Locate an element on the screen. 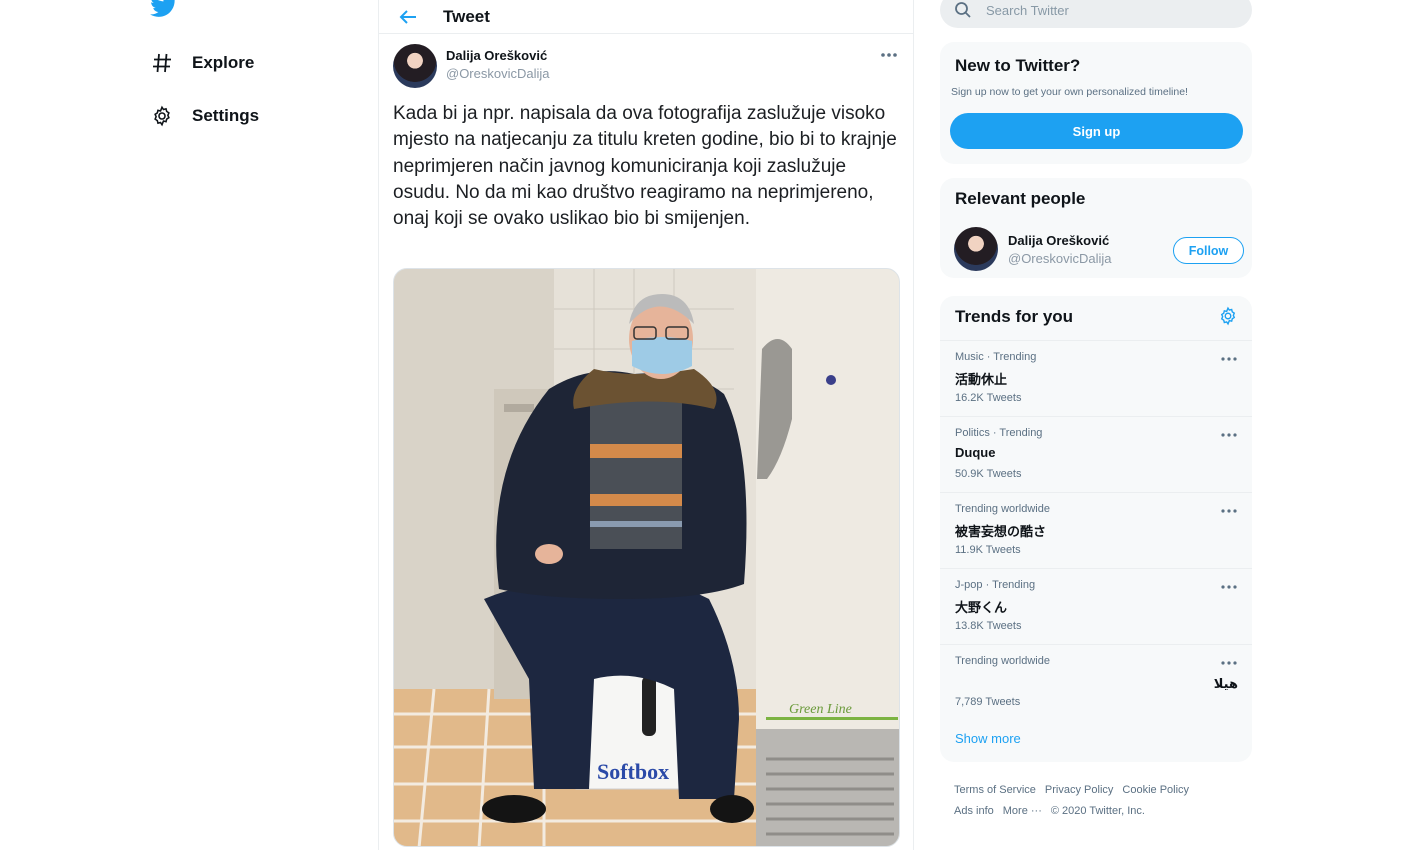 This screenshot has height=850, width=1426. author-handle: @OreskovicDalija is located at coordinates (498, 73).